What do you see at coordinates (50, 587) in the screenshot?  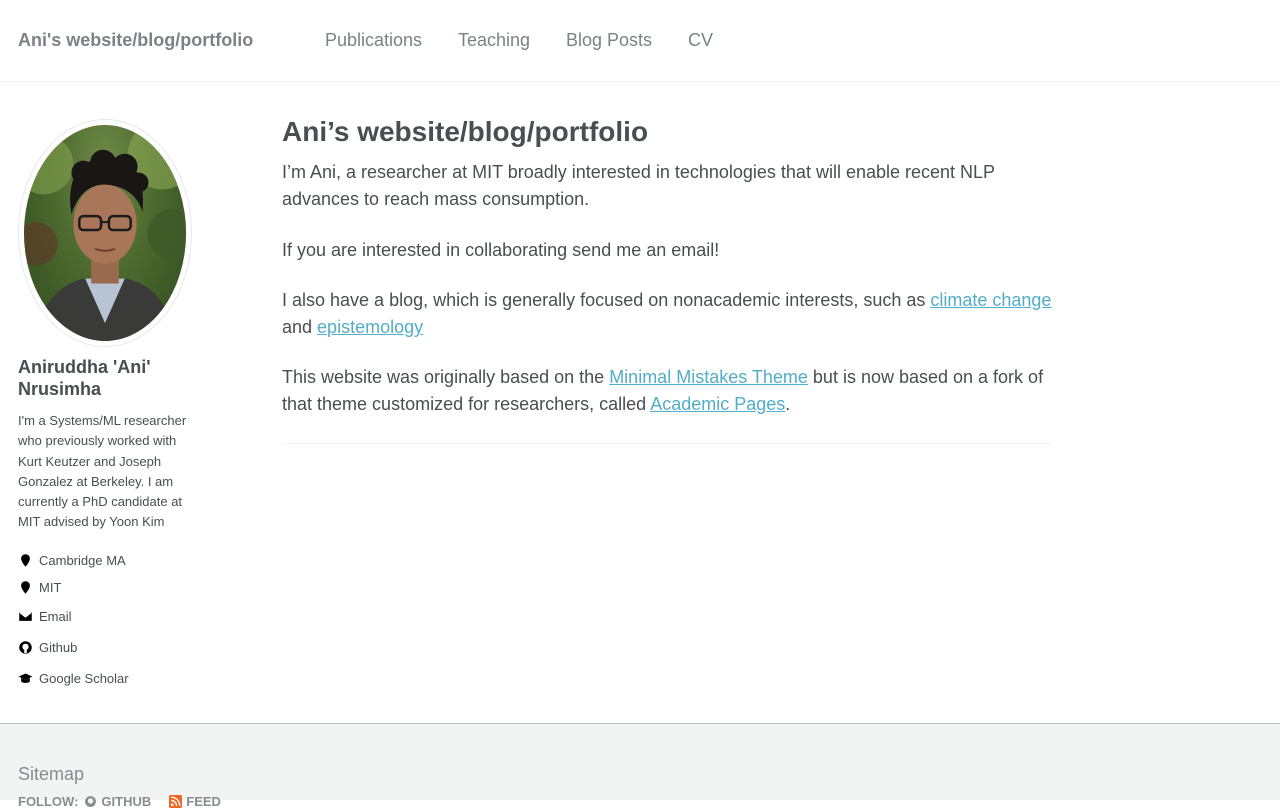 I see `author-organization-label: MIT` at bounding box center [50, 587].